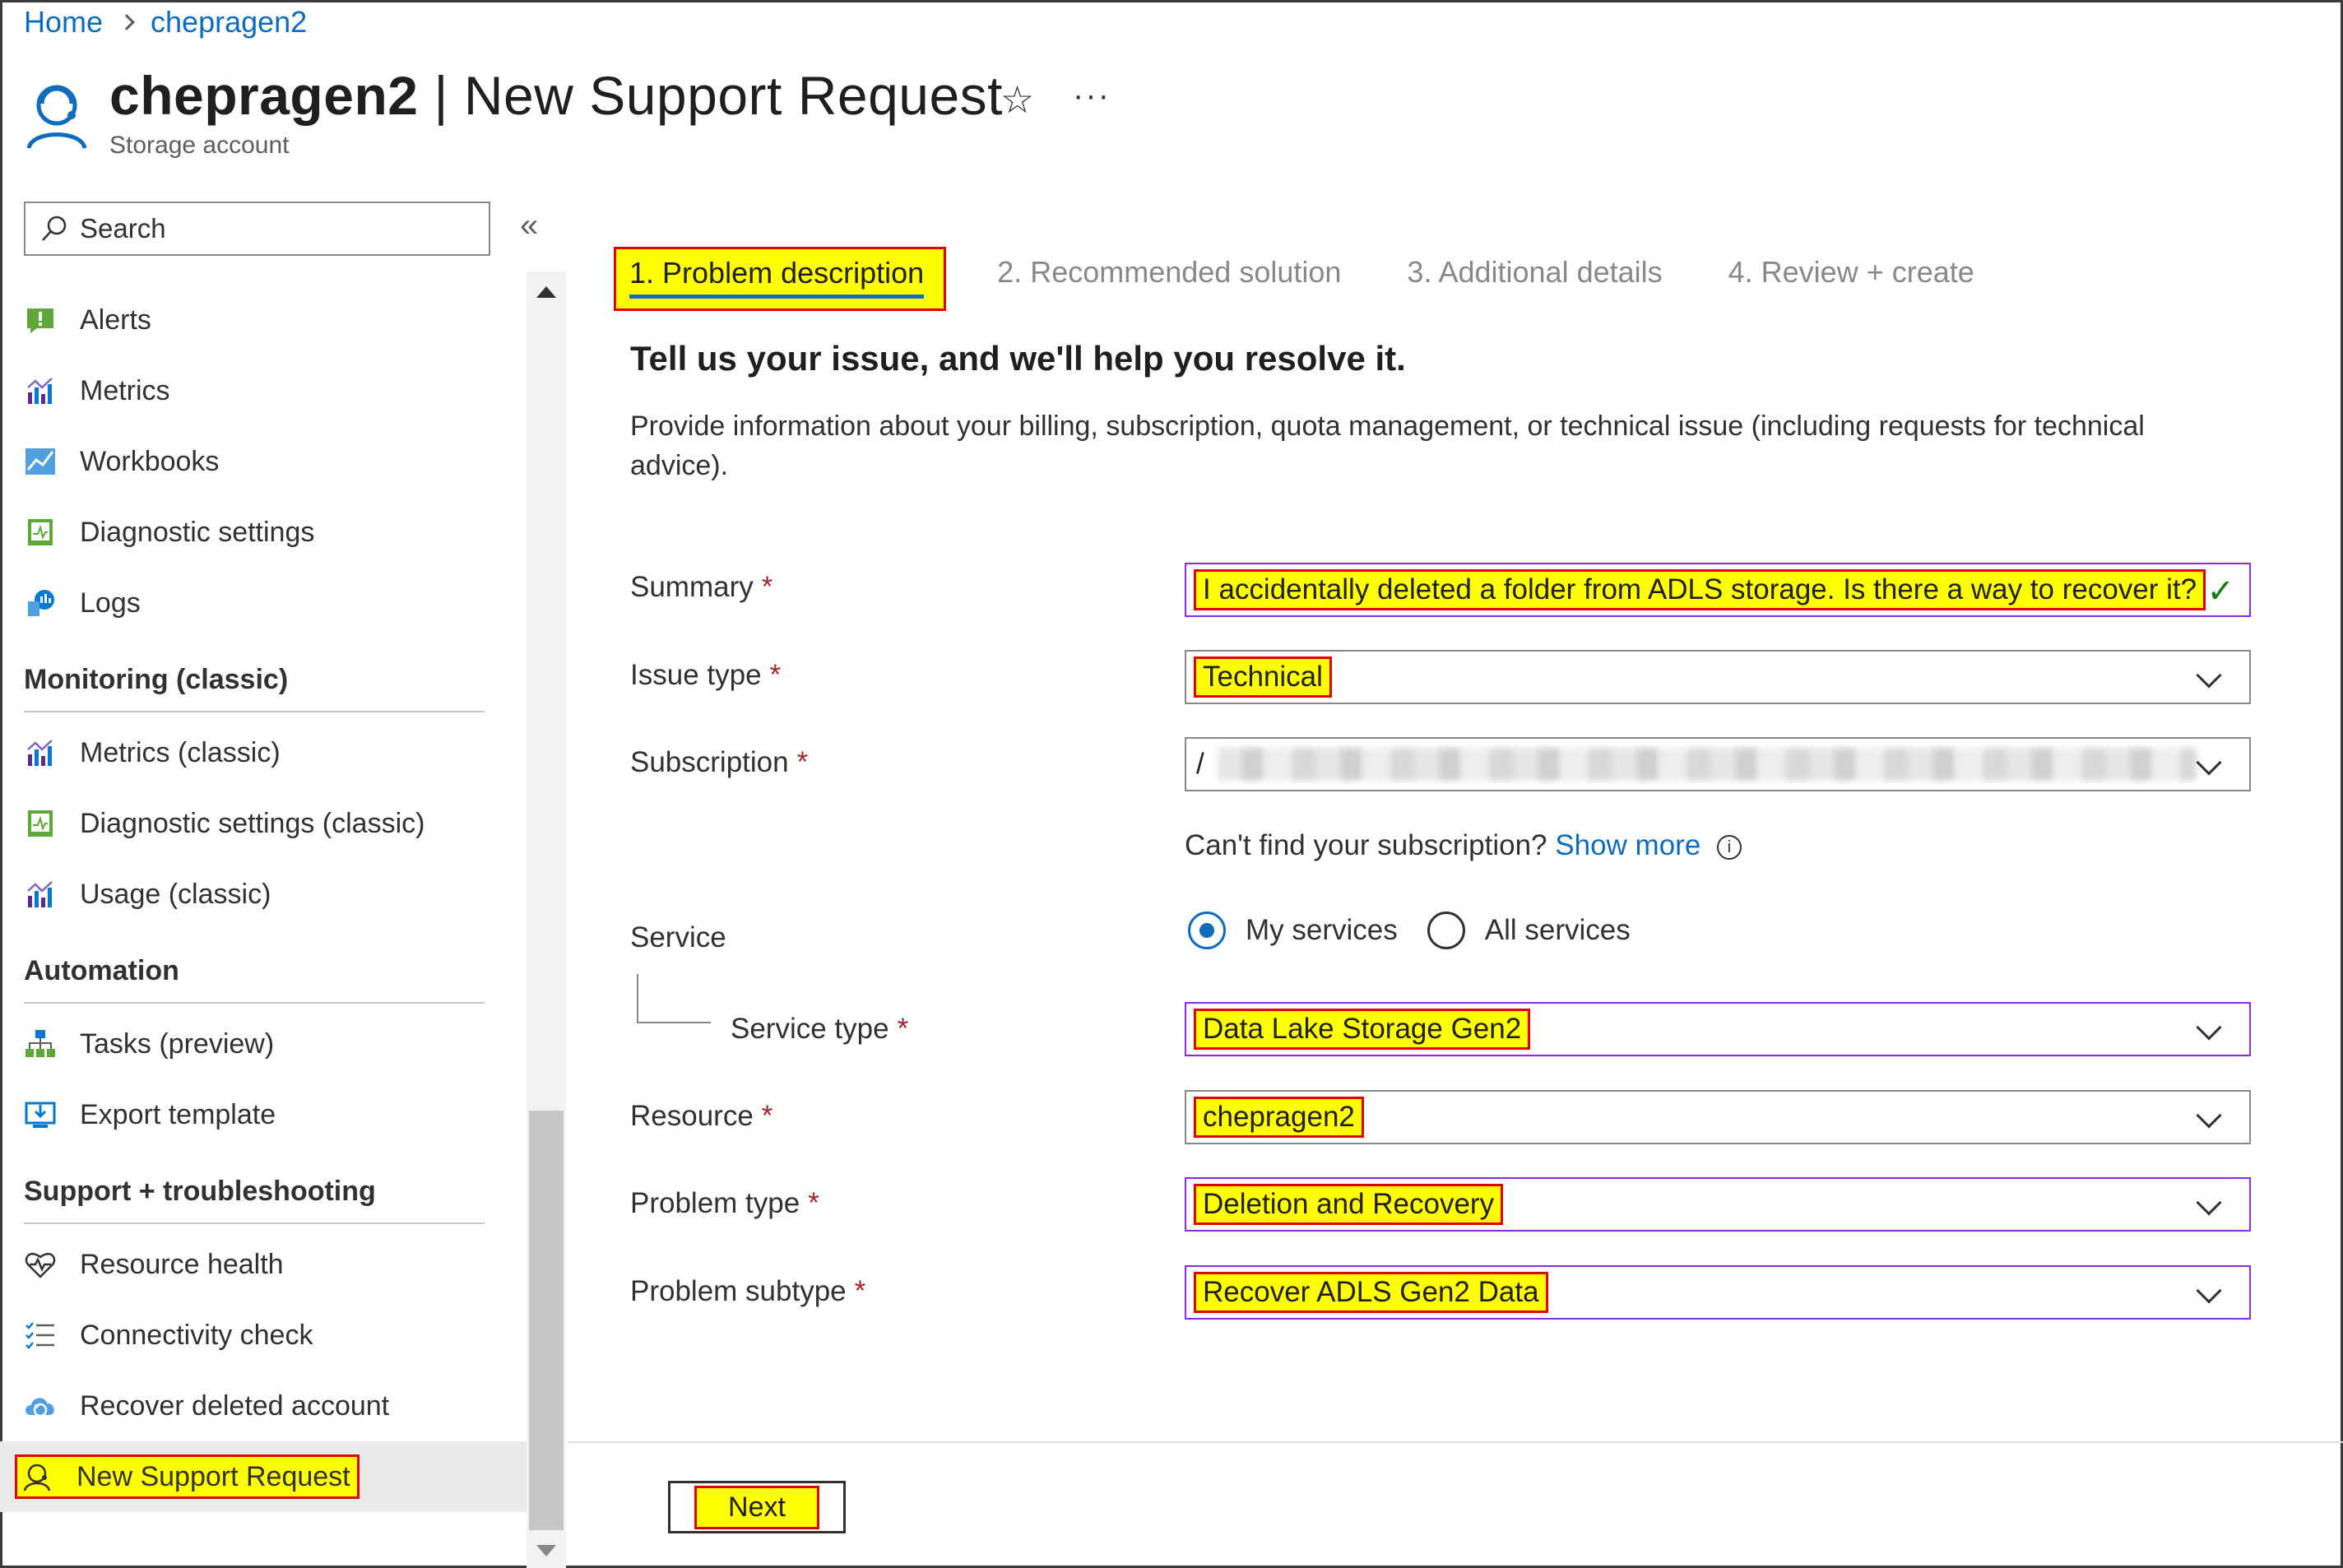  Describe the element at coordinates (156, 679) in the screenshot. I see `section-monitoring-classic: Monitoring (classic)` at that location.